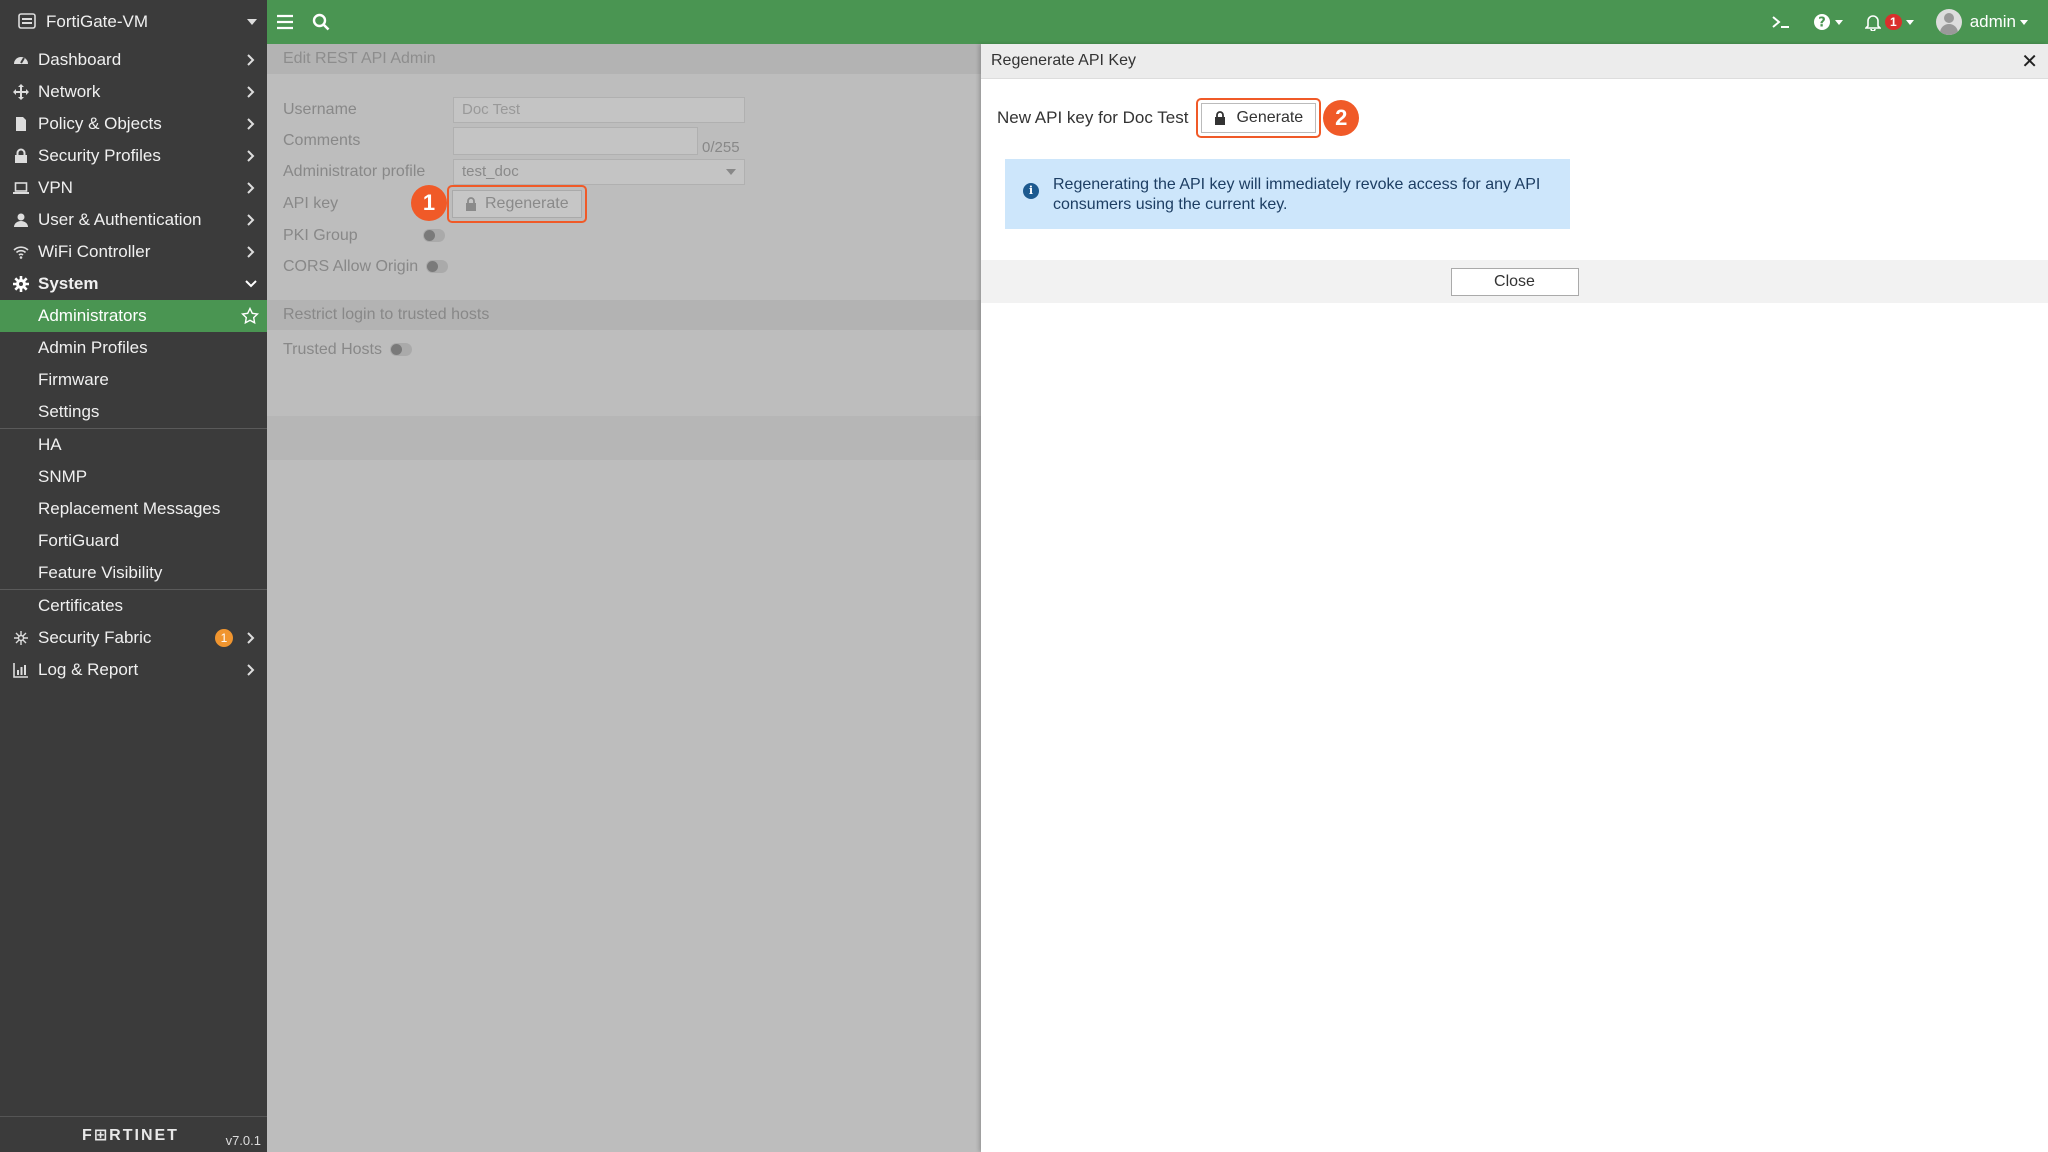  I want to click on device-selector: FortiGate-VM, so click(133, 22).